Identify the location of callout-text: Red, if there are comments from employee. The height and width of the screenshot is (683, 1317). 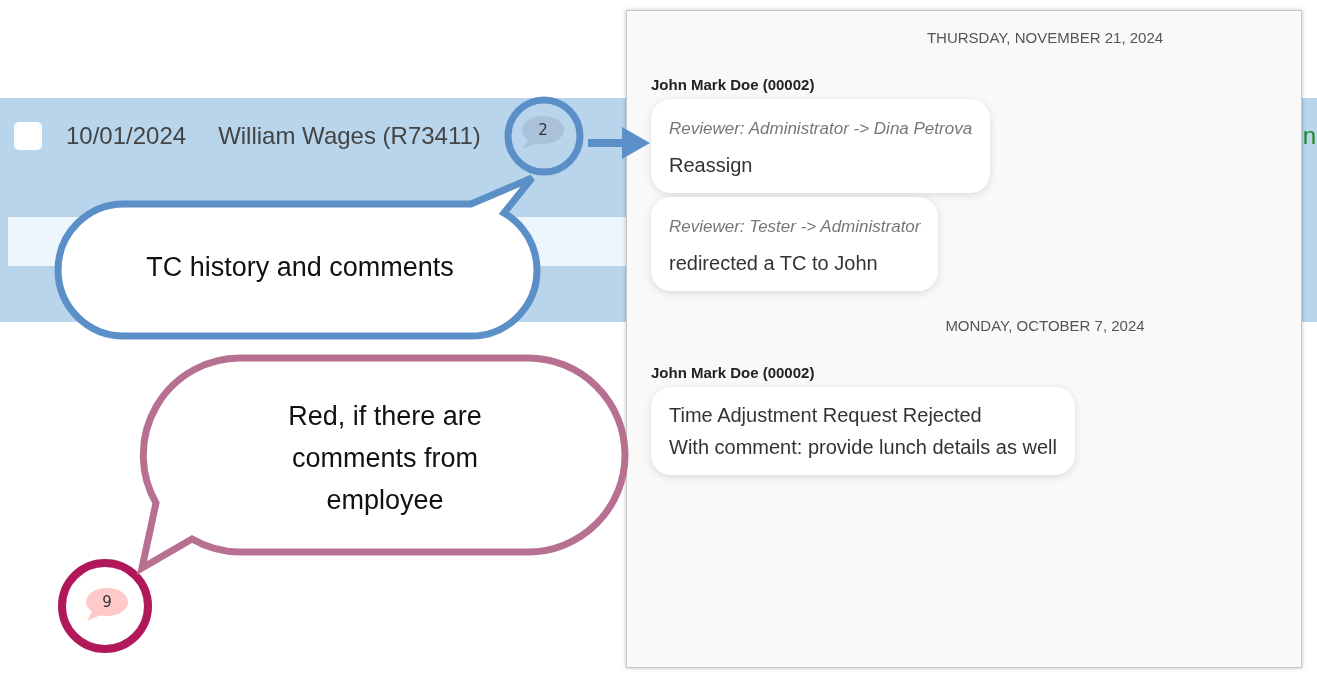
(385, 458).